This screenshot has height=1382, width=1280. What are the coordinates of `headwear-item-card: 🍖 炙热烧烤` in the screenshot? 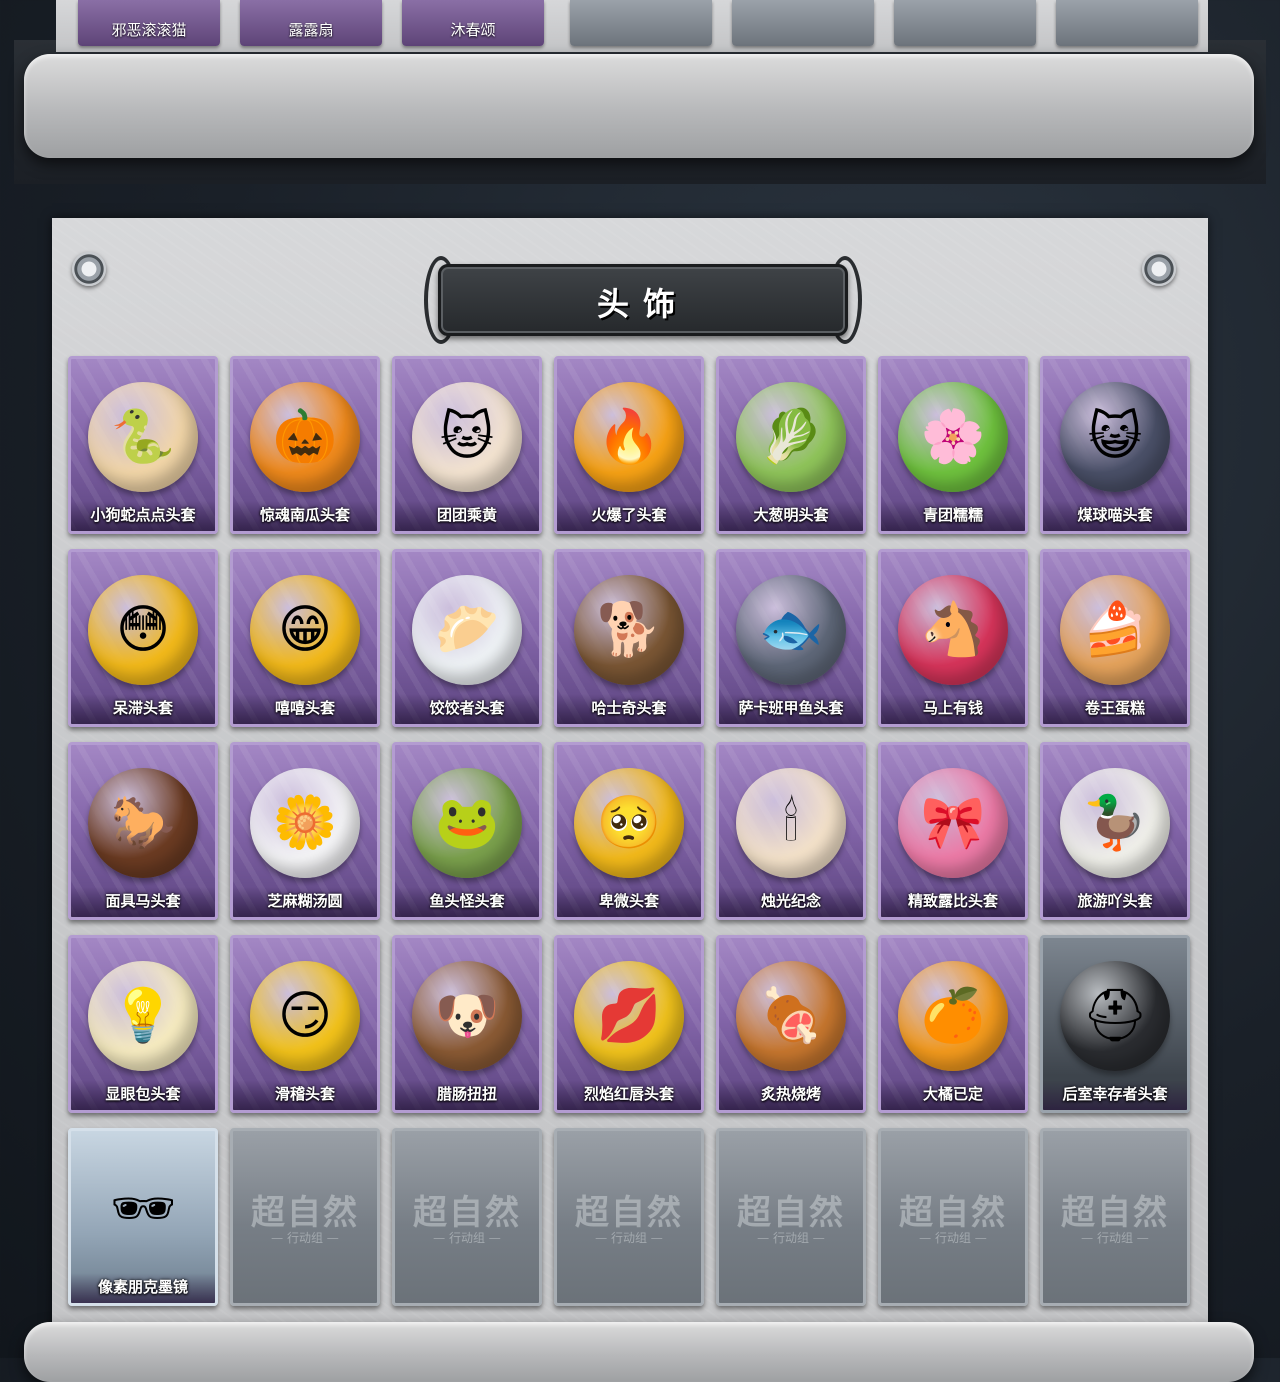 It's located at (791, 1024).